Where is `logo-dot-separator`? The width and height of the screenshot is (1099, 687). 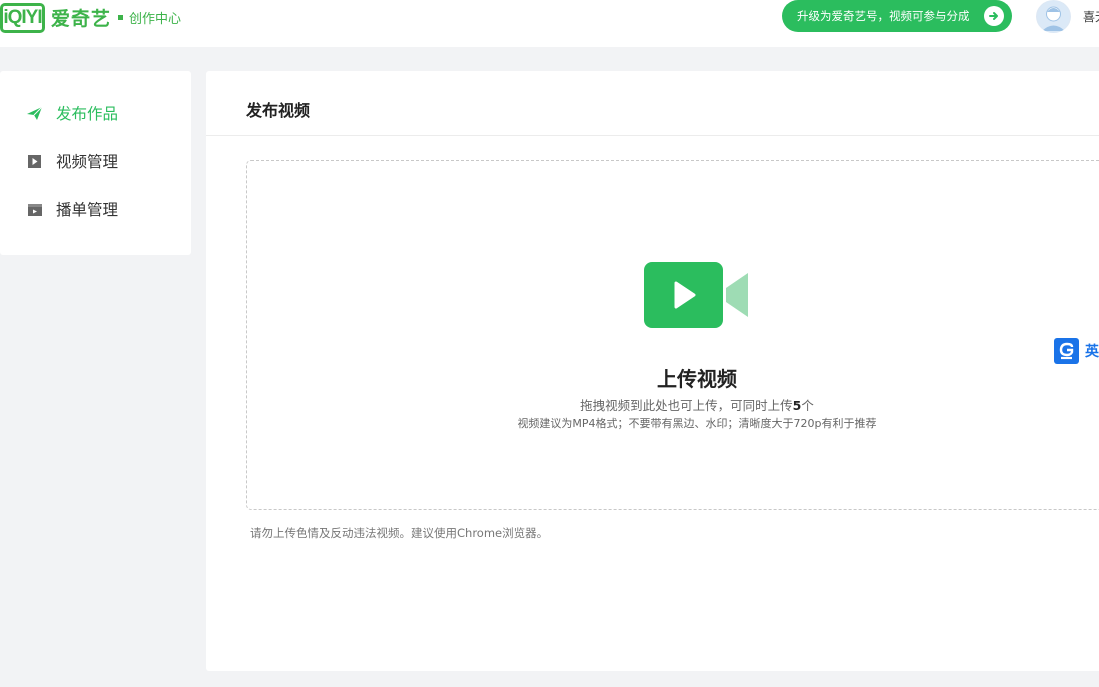 logo-dot-separator is located at coordinates (121, 17).